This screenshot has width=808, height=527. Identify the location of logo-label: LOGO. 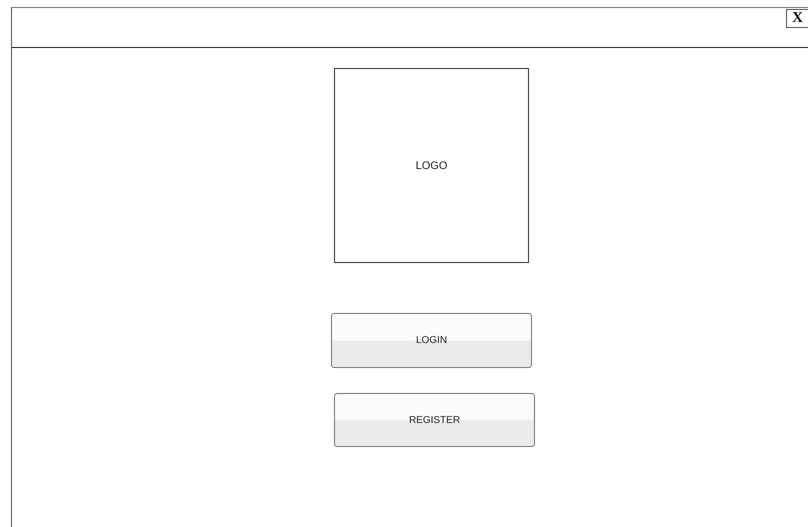
(432, 166).